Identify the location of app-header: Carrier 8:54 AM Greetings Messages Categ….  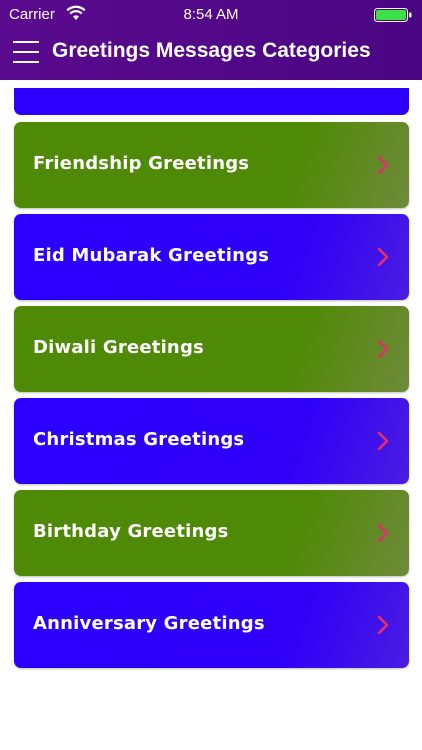
(211, 40).